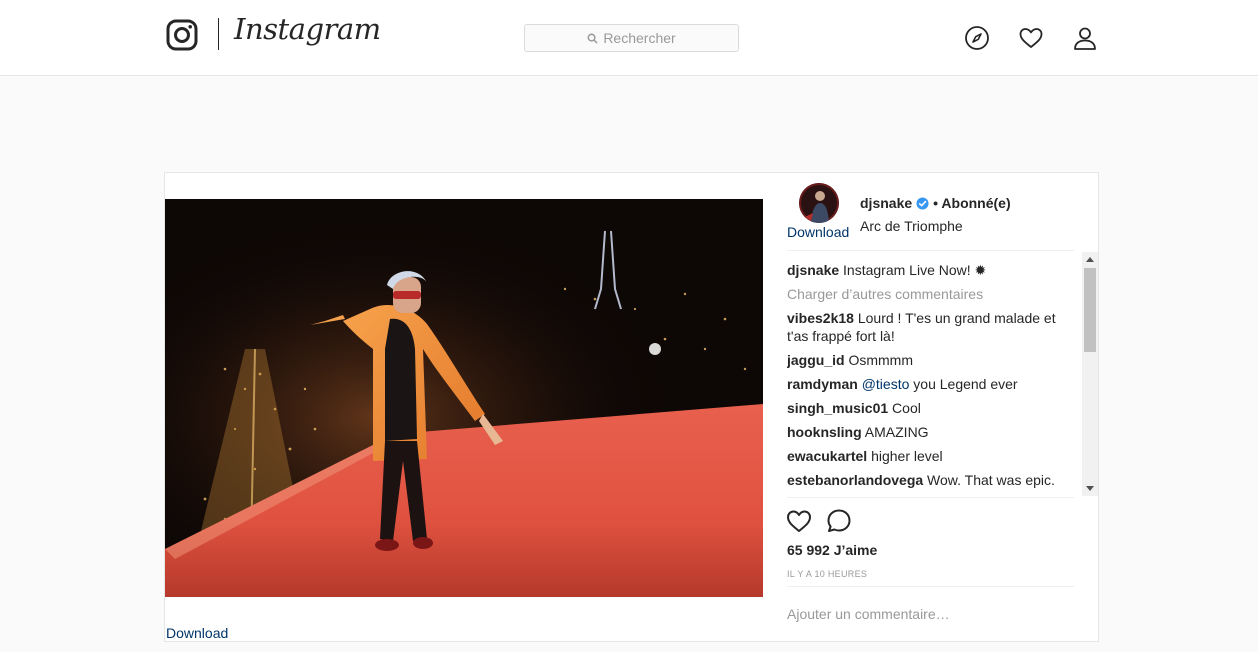 Image resolution: width=1258 pixels, height=652 pixels. What do you see at coordinates (886, 384) in the screenshot?
I see `comment-mention-link: @tiesto` at bounding box center [886, 384].